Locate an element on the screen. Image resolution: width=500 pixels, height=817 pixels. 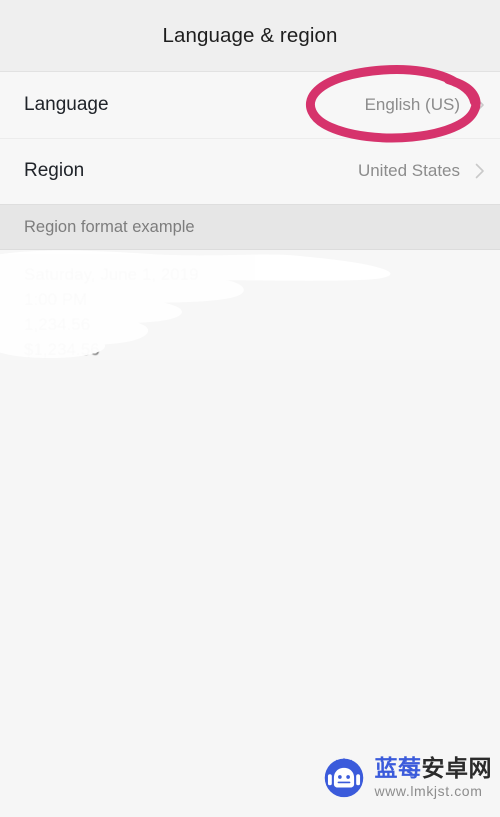
page-header: Language & region is located at coordinates (250, 36).